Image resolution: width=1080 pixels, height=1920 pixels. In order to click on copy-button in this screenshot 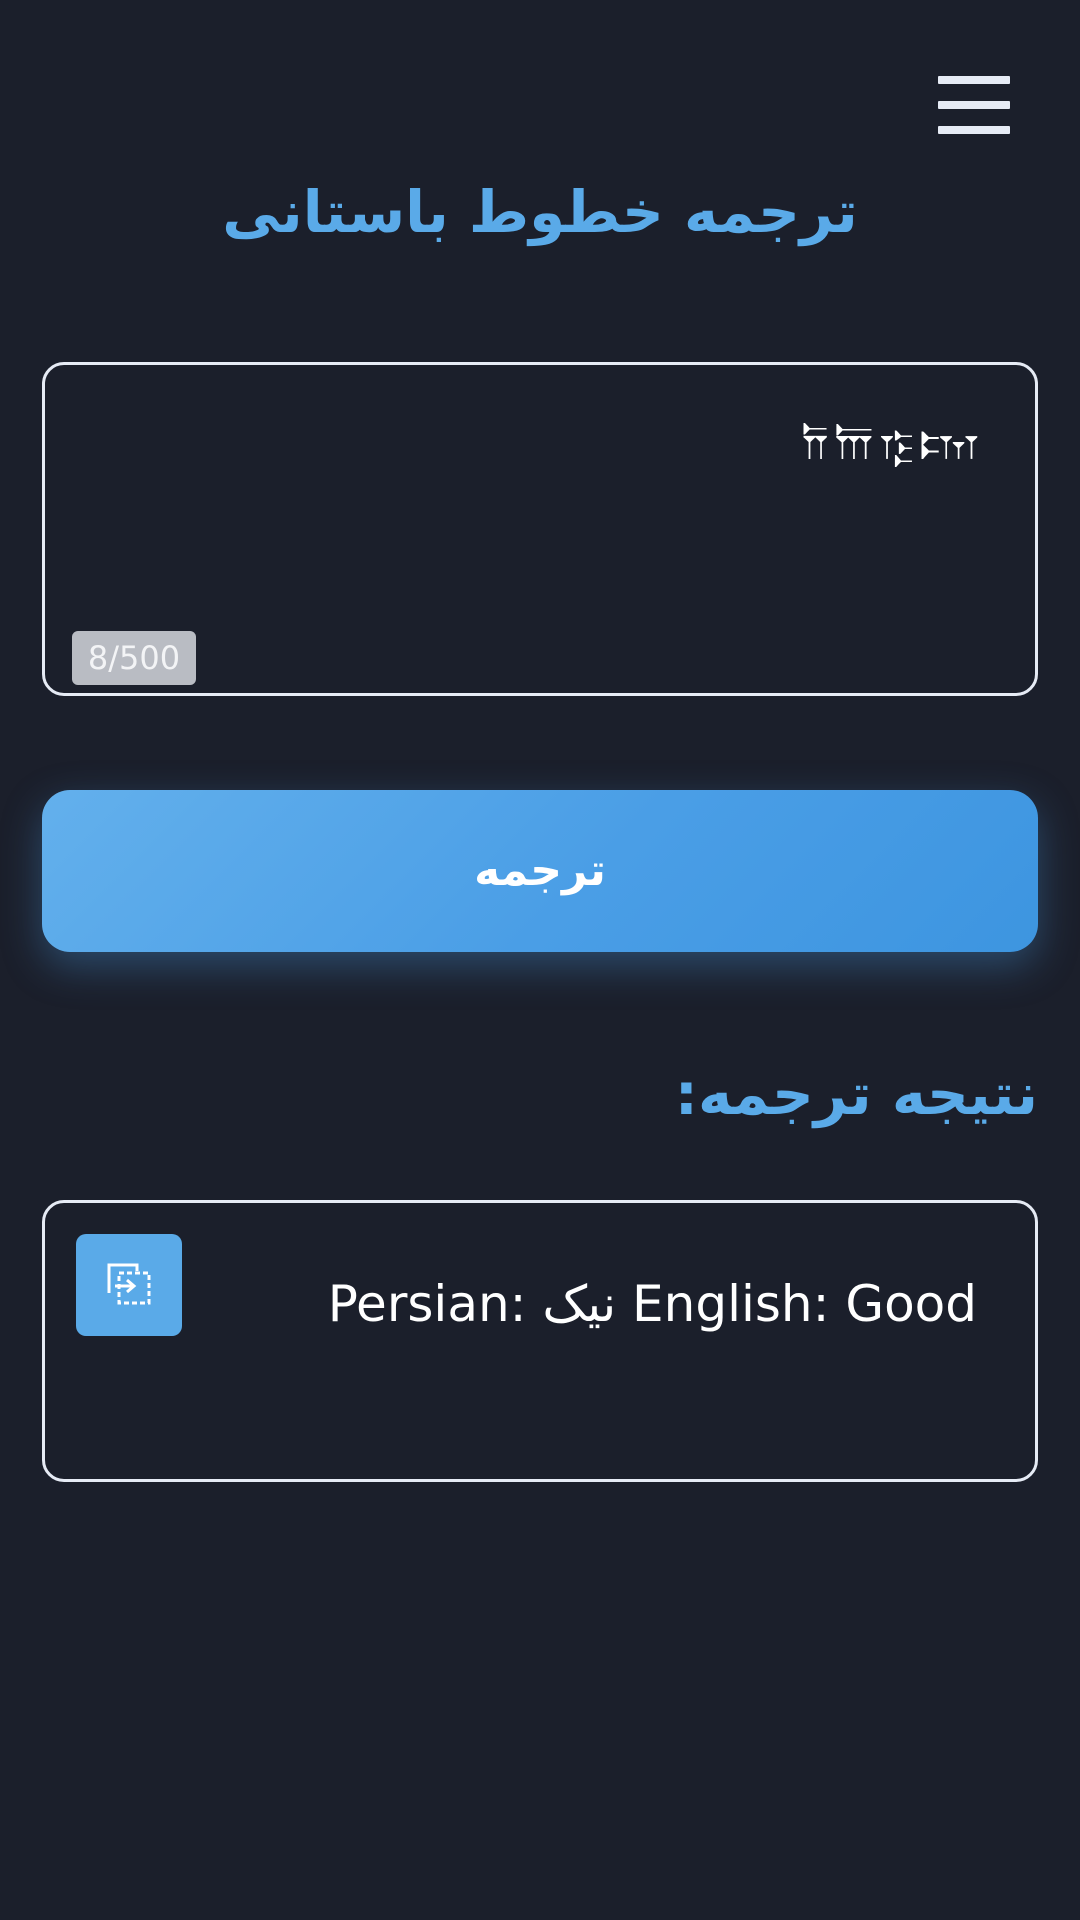, I will do `click(129, 1285)`.